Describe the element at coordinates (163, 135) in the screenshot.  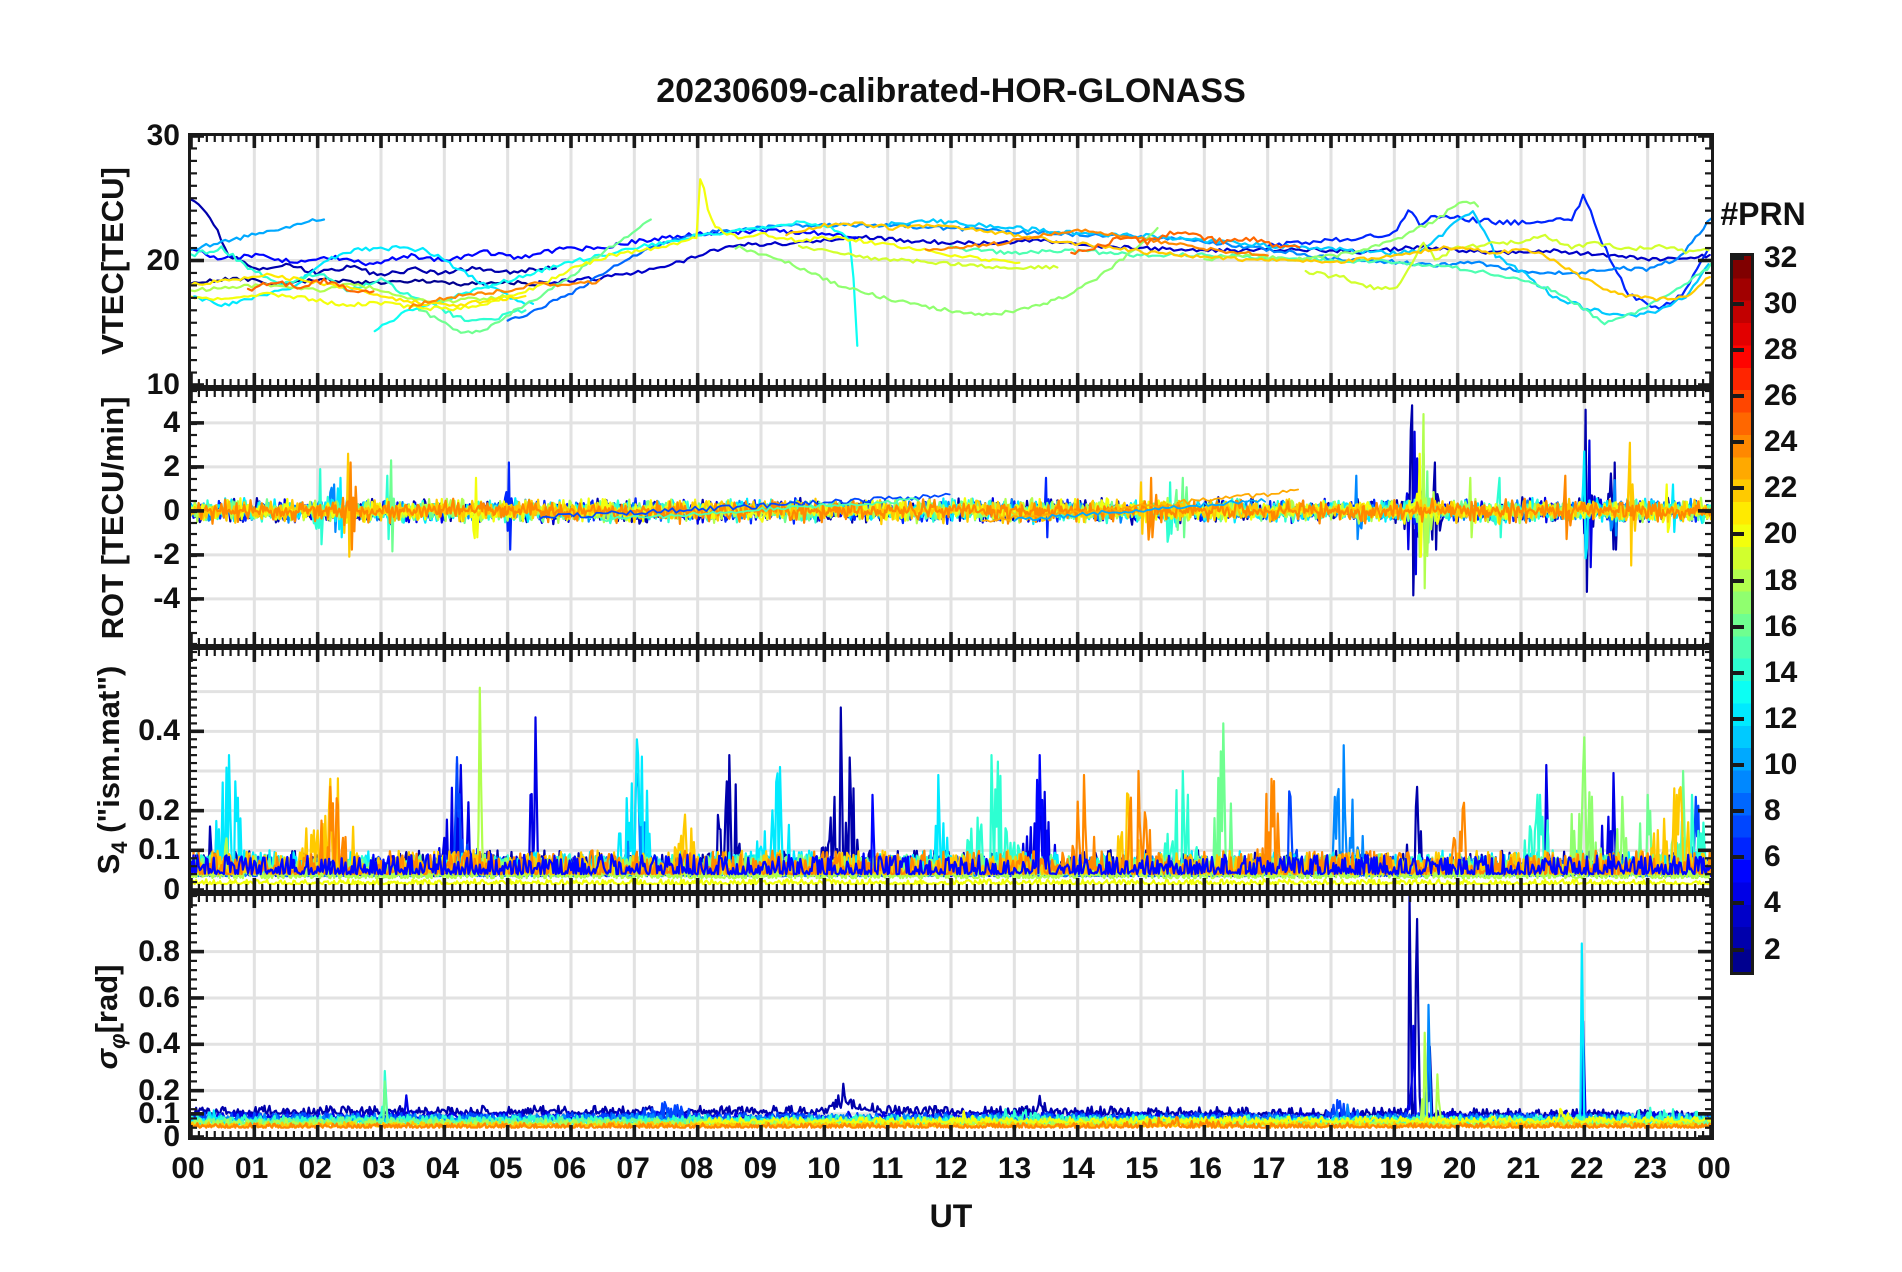
I see `y-tick-label: 30` at that location.